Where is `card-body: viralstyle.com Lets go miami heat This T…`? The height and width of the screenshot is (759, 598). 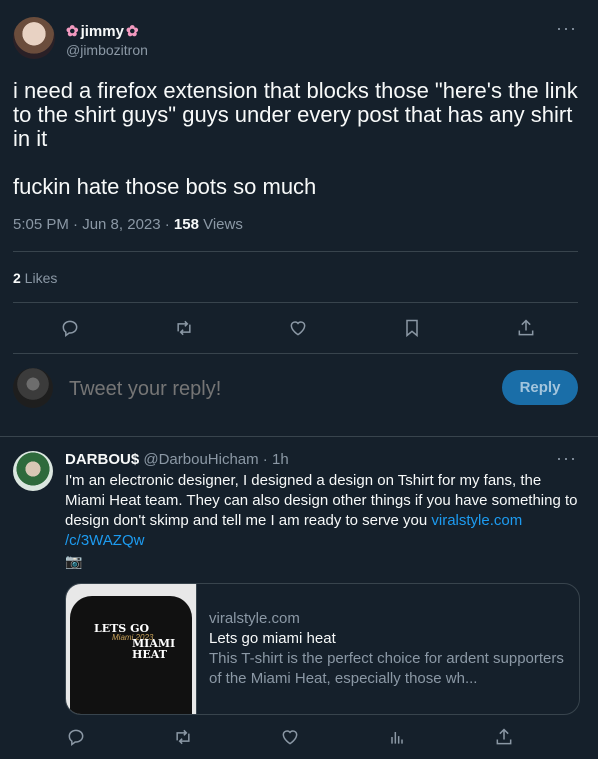 card-body: viralstyle.com Lets go miami heat This T… is located at coordinates (388, 649).